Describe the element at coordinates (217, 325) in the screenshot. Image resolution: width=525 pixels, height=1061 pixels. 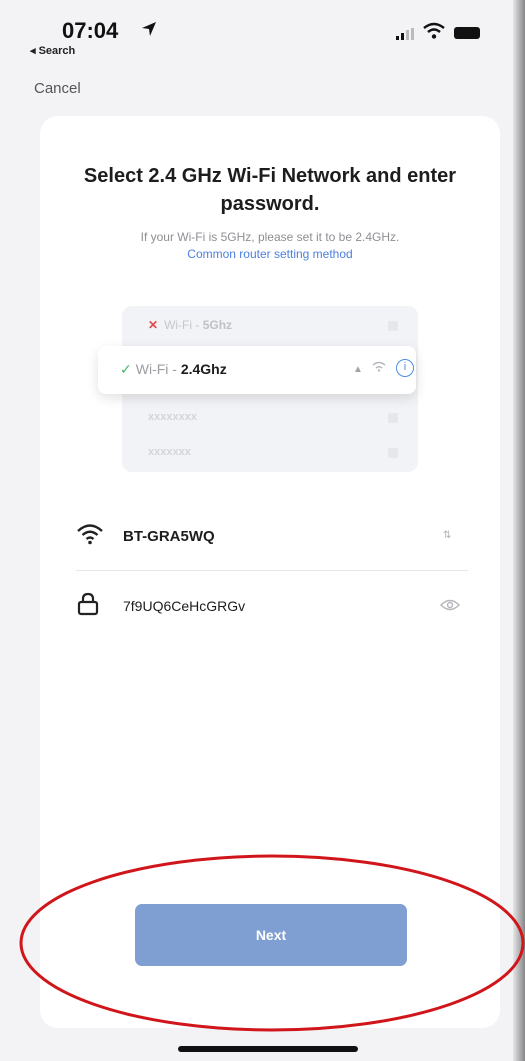
I see `wifi-5g-label: 5Ghz` at that location.